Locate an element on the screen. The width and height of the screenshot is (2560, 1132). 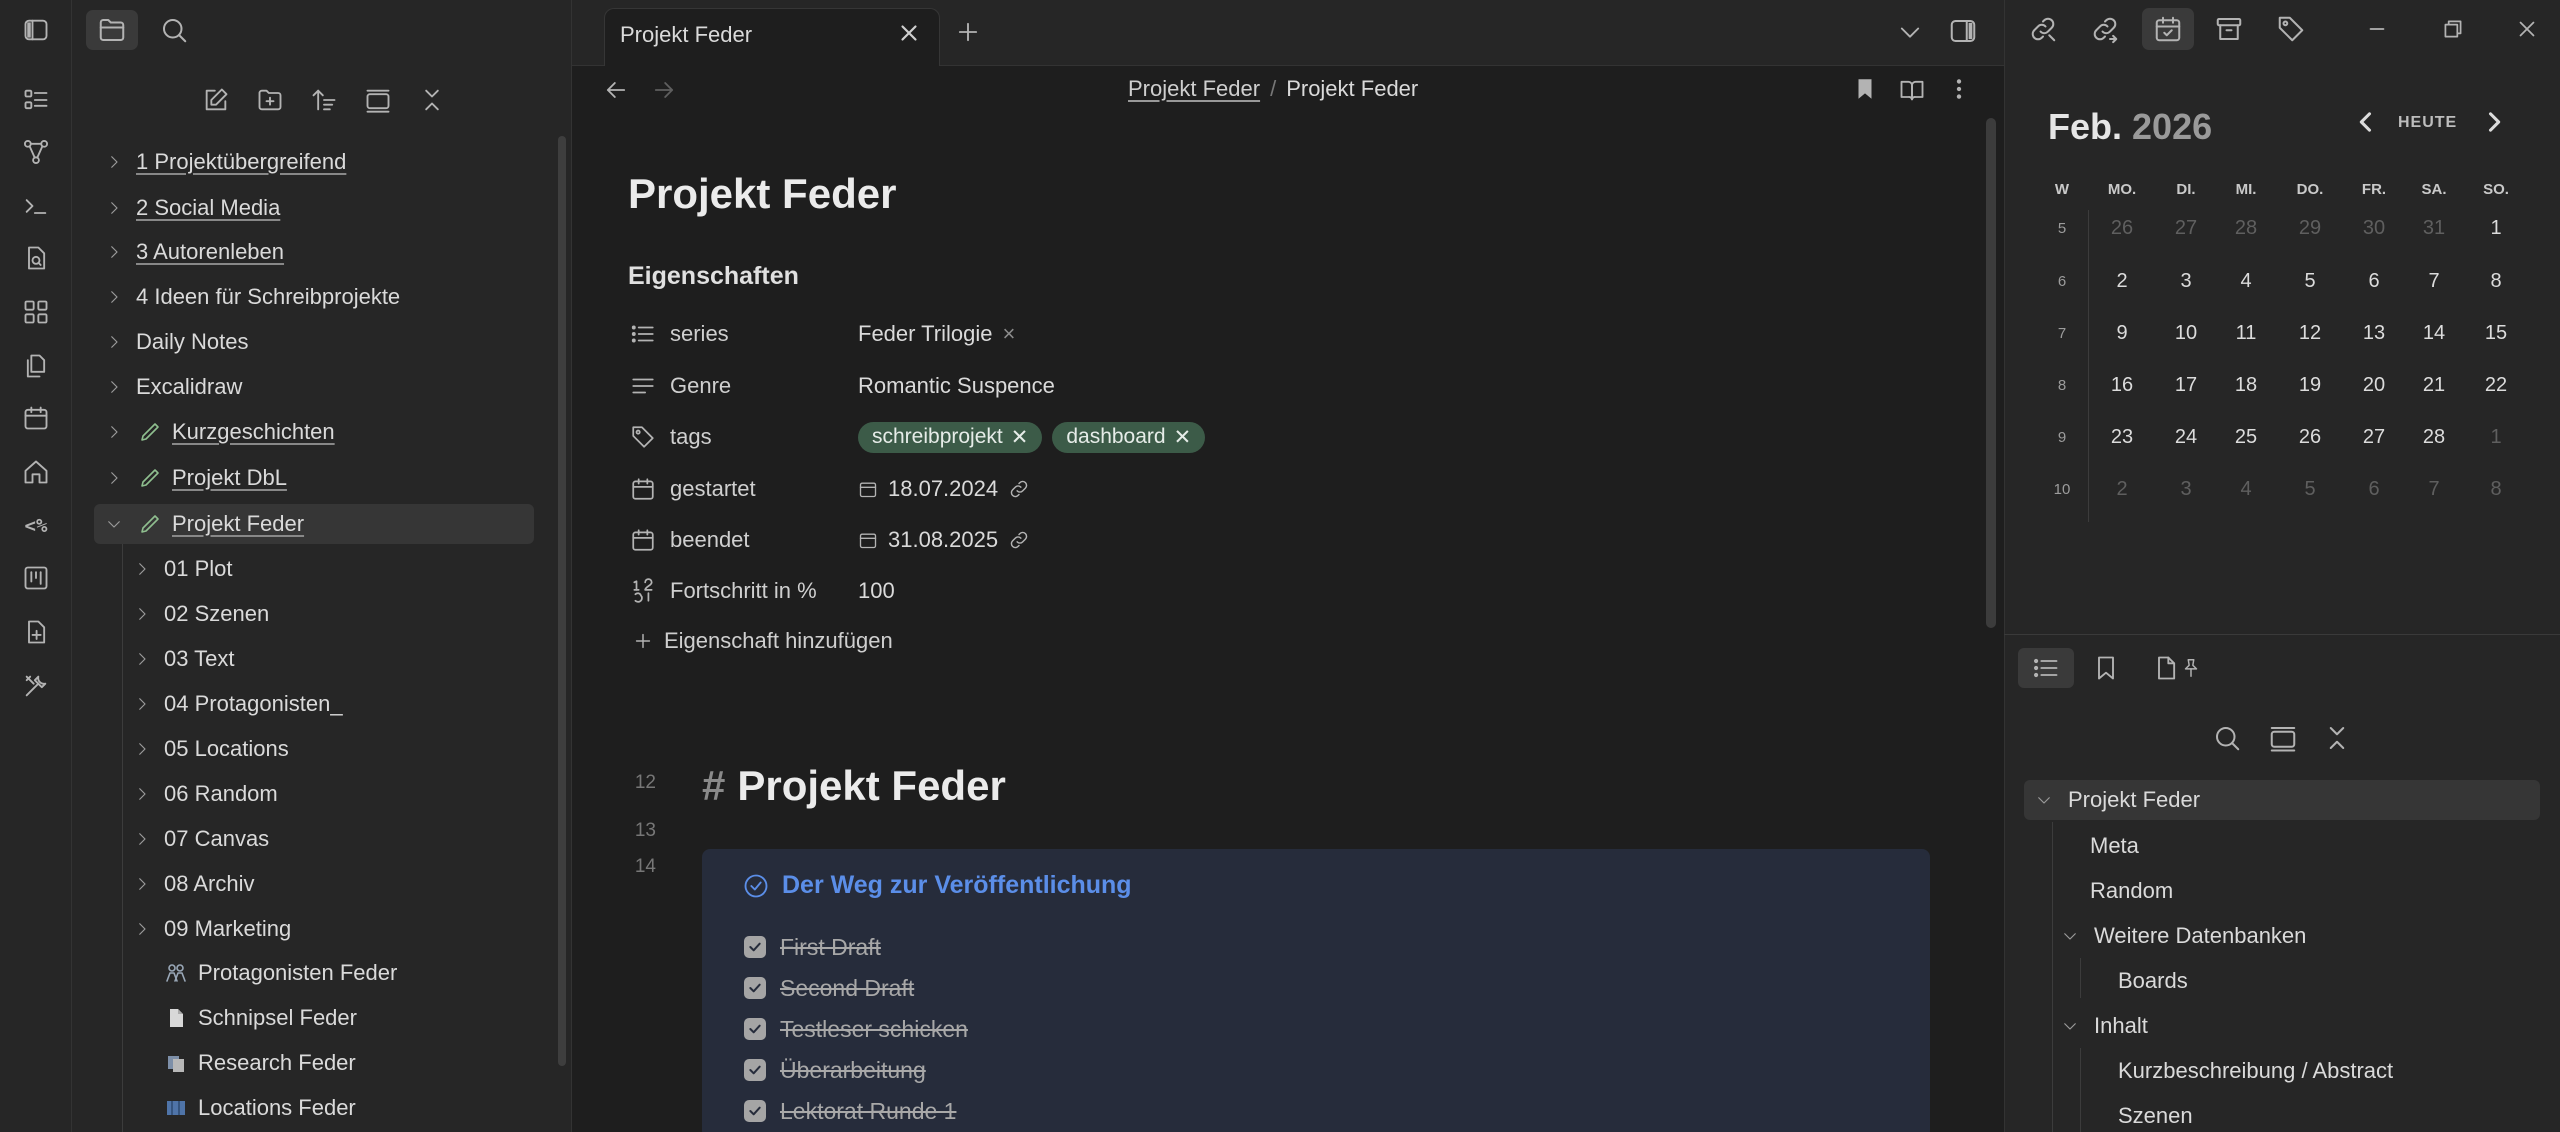
tree-file: Schnipsel Feder is located at coordinates (259, 1018).